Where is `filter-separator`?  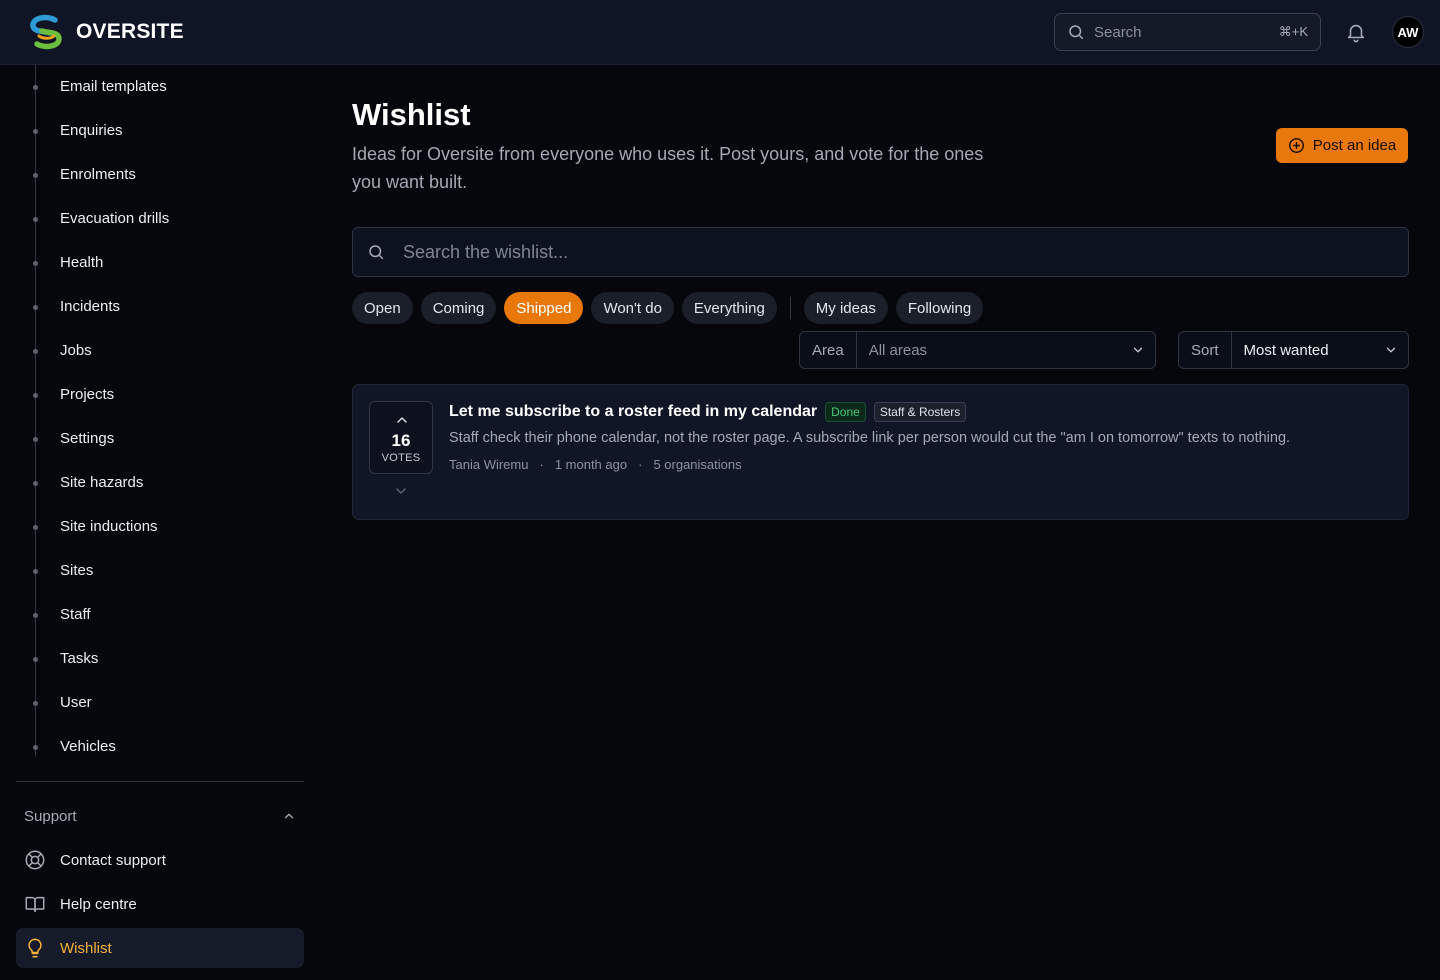
filter-separator is located at coordinates (790, 308).